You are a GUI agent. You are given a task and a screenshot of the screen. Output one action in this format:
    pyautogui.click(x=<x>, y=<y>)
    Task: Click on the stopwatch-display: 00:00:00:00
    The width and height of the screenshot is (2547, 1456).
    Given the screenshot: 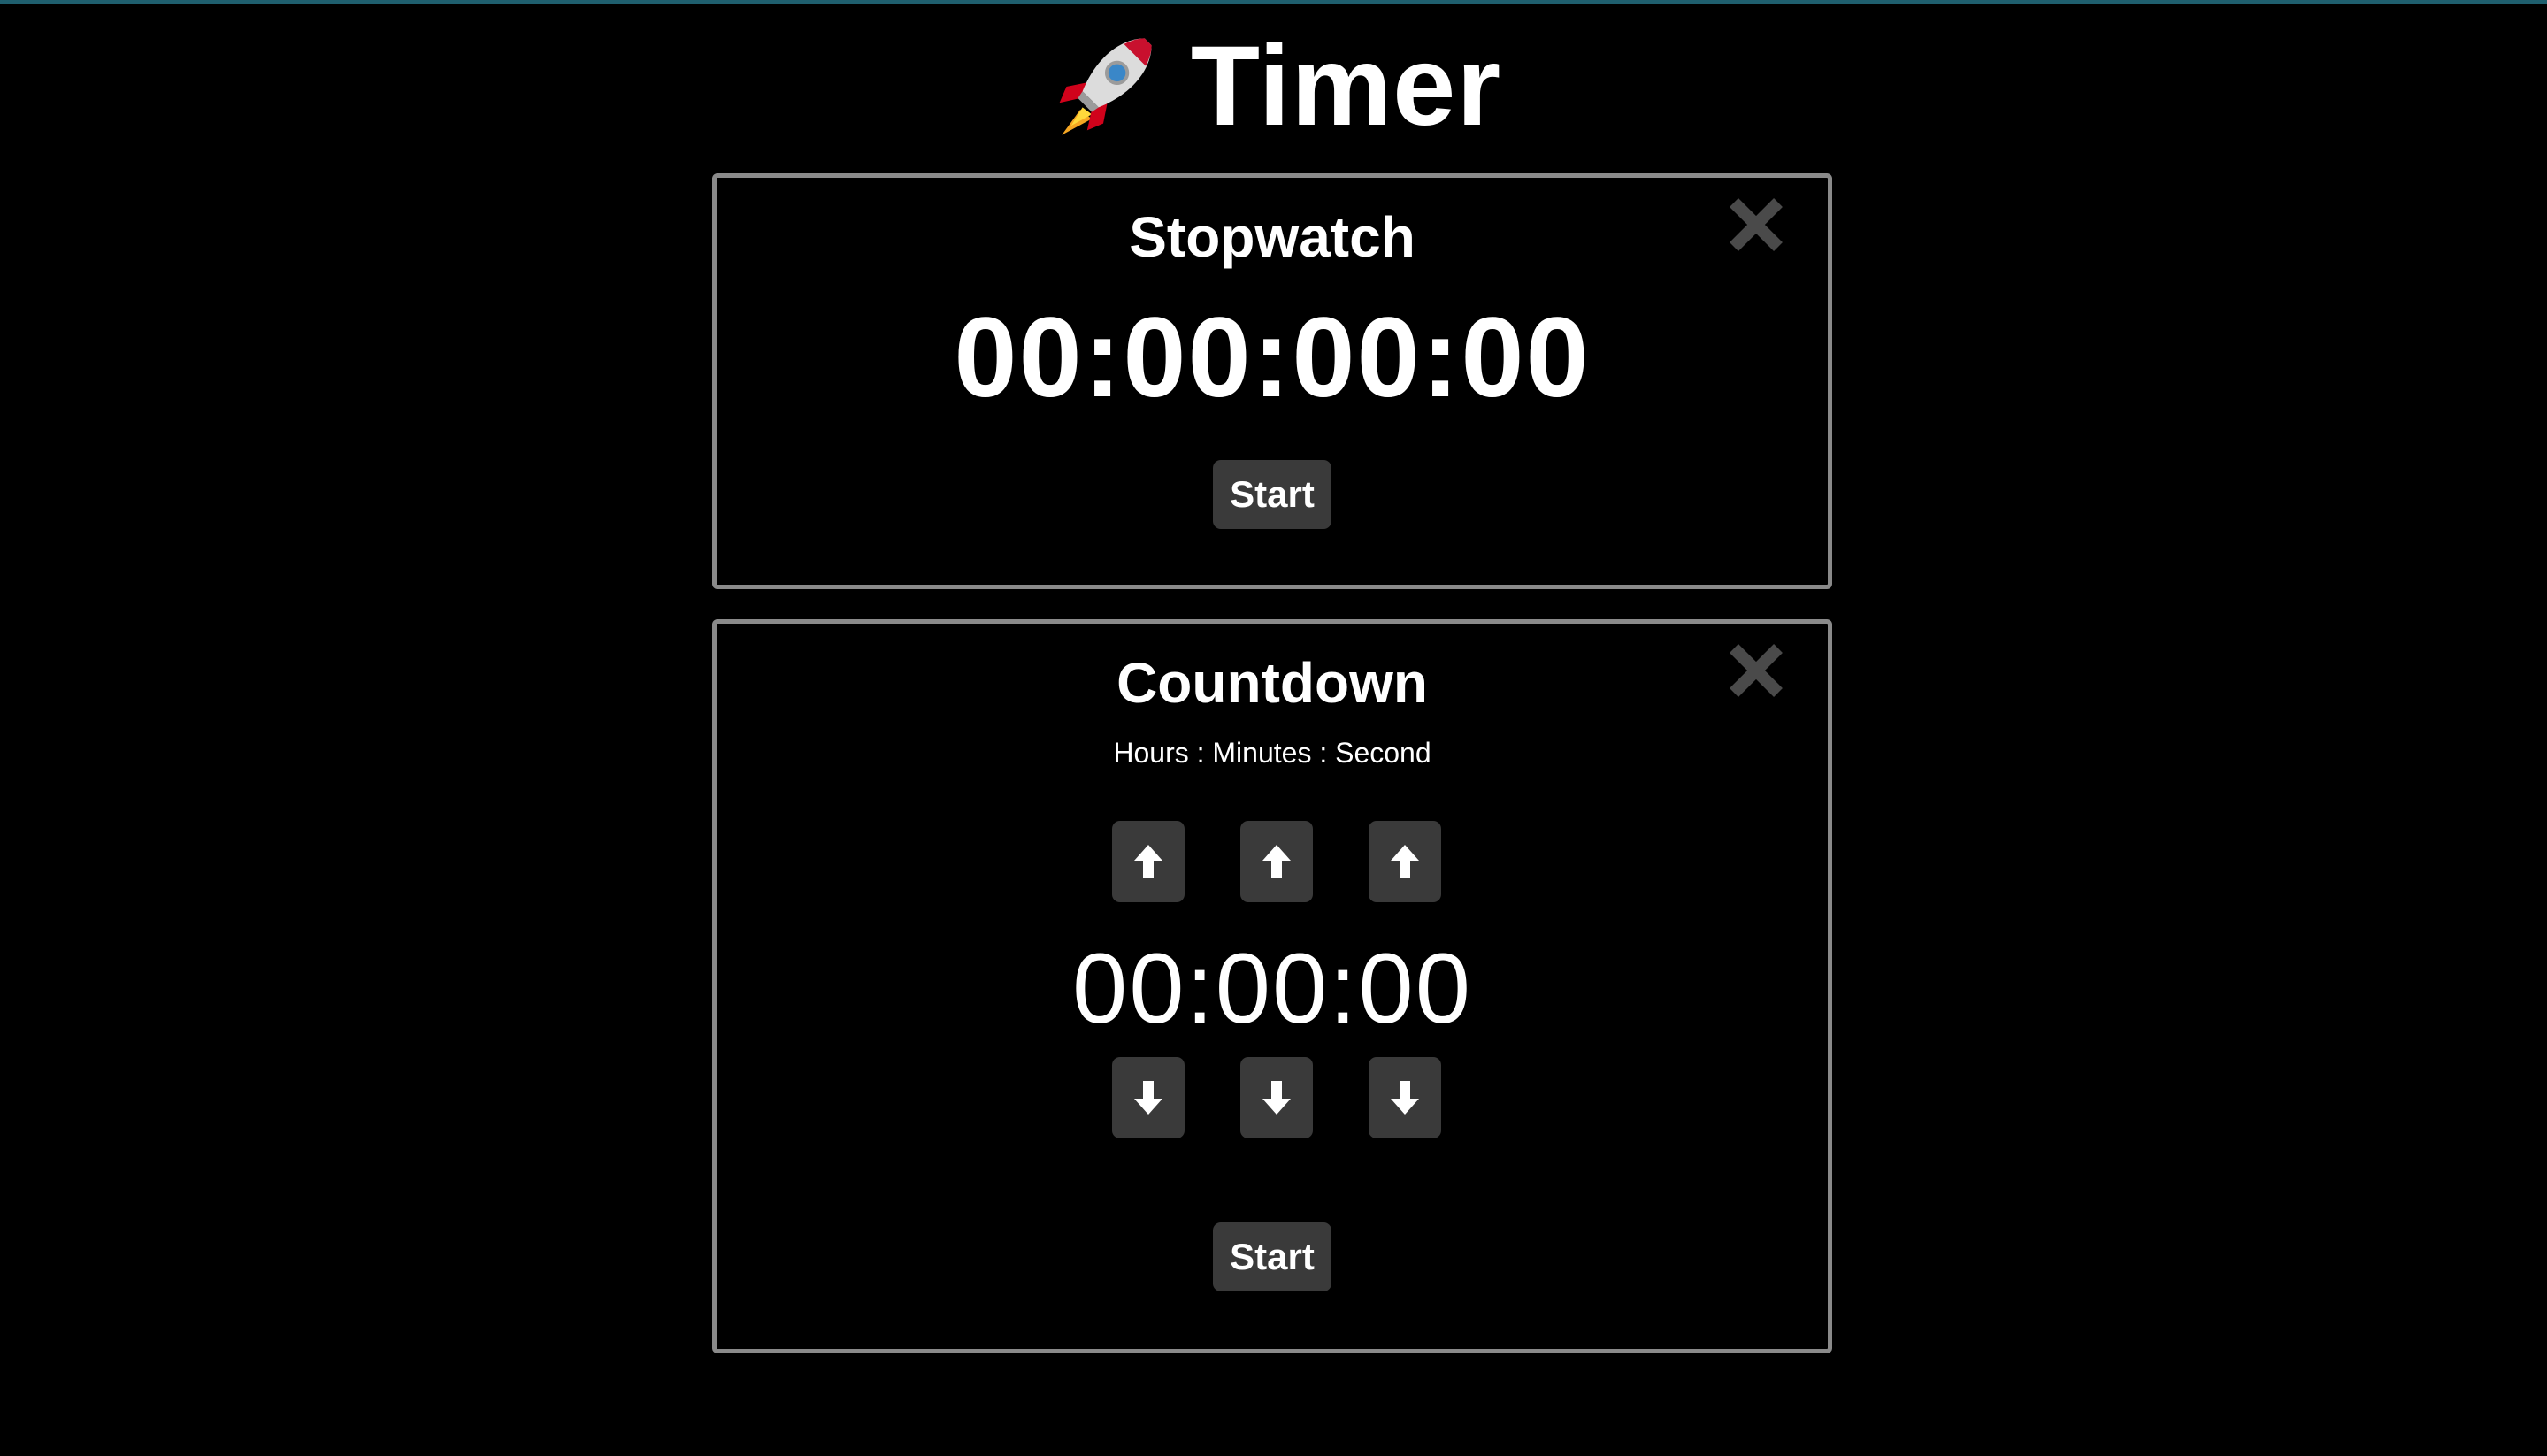 What is the action you would take?
    pyautogui.click(x=1272, y=358)
    